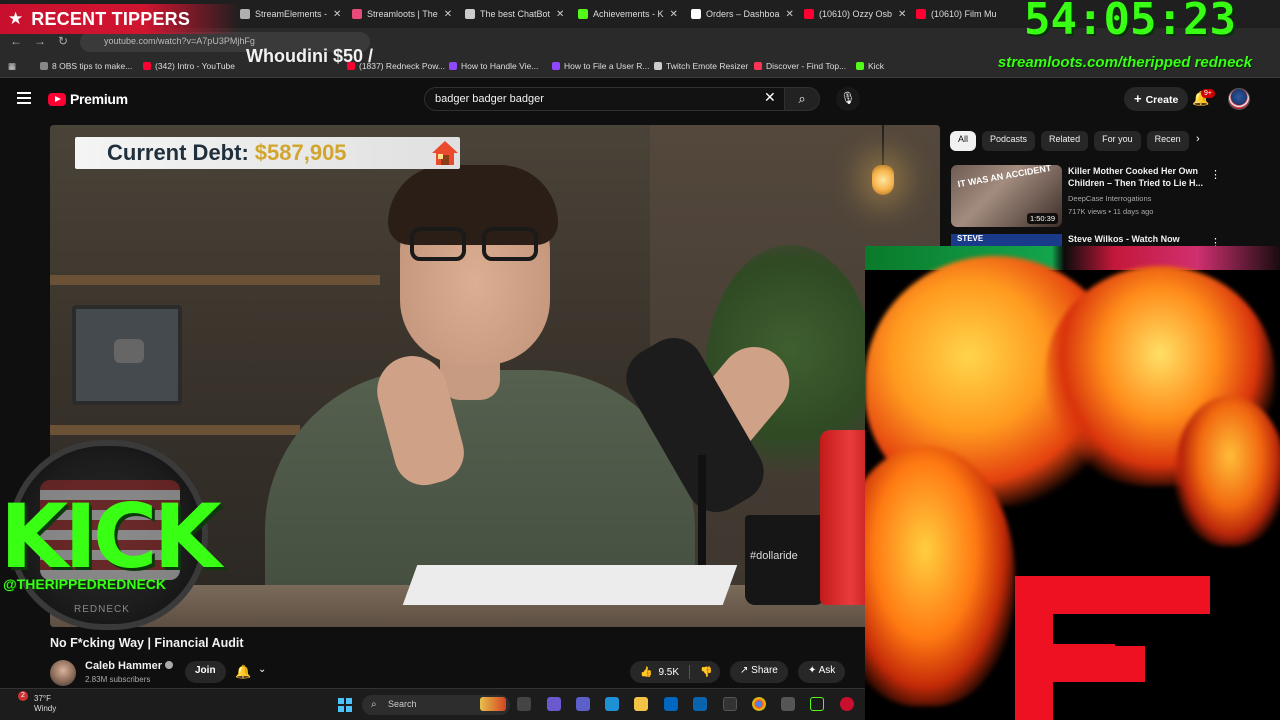  Describe the element at coordinates (1124, 239) in the screenshot. I see `recommended-title: Steve Wilkos - Watch Now` at that location.